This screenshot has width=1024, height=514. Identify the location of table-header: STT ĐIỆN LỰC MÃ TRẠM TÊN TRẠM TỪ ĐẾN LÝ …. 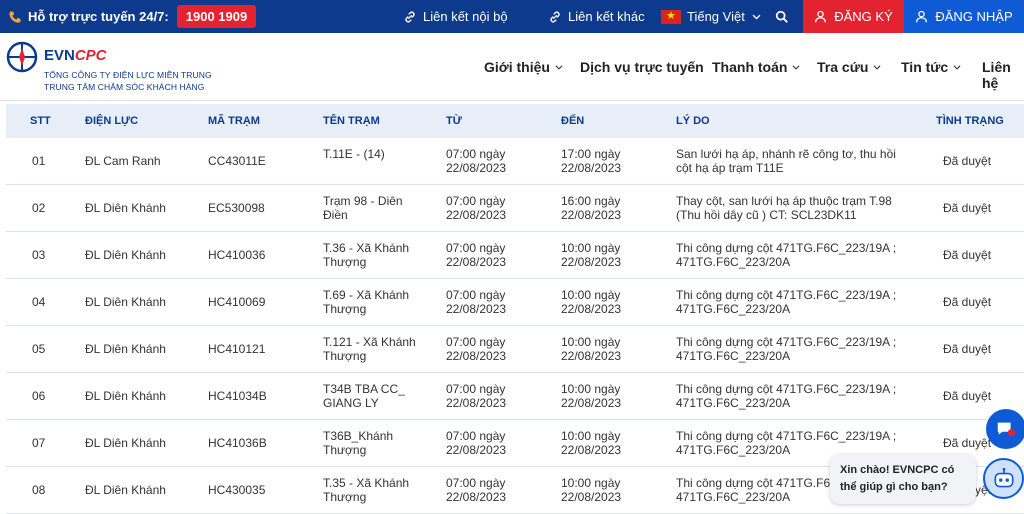
(515, 121).